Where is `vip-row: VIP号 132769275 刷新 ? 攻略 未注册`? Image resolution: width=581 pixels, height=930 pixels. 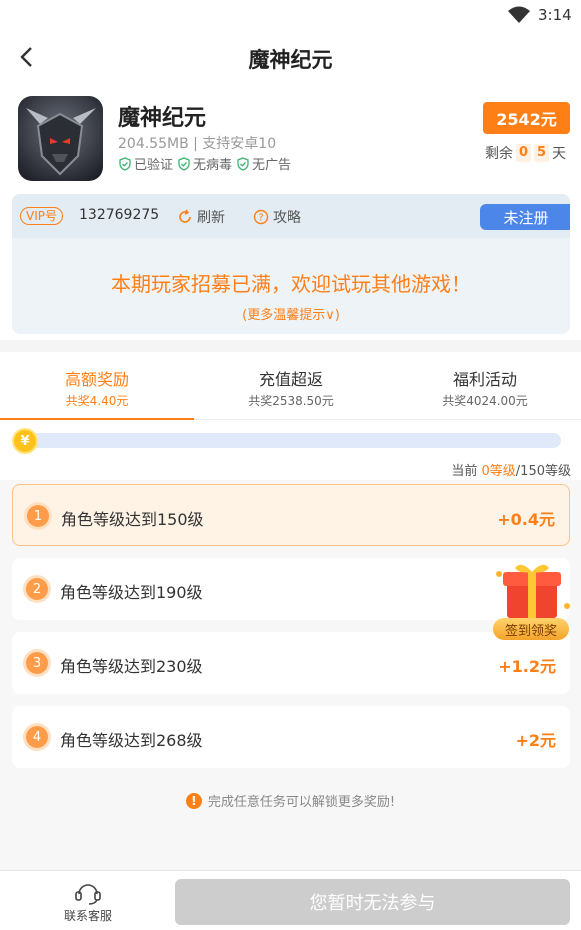 vip-row: VIP号 132769275 刷新 ? 攻略 未注册 is located at coordinates (291, 216).